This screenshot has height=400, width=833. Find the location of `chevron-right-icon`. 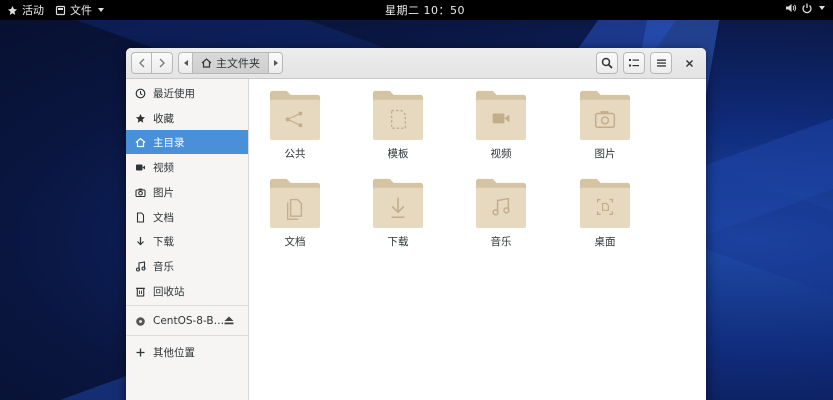

chevron-right-icon is located at coordinates (162, 63).